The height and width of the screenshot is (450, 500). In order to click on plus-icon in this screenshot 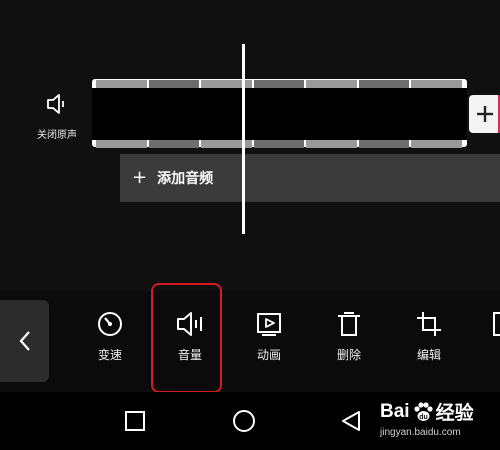, I will do `click(484, 114)`.